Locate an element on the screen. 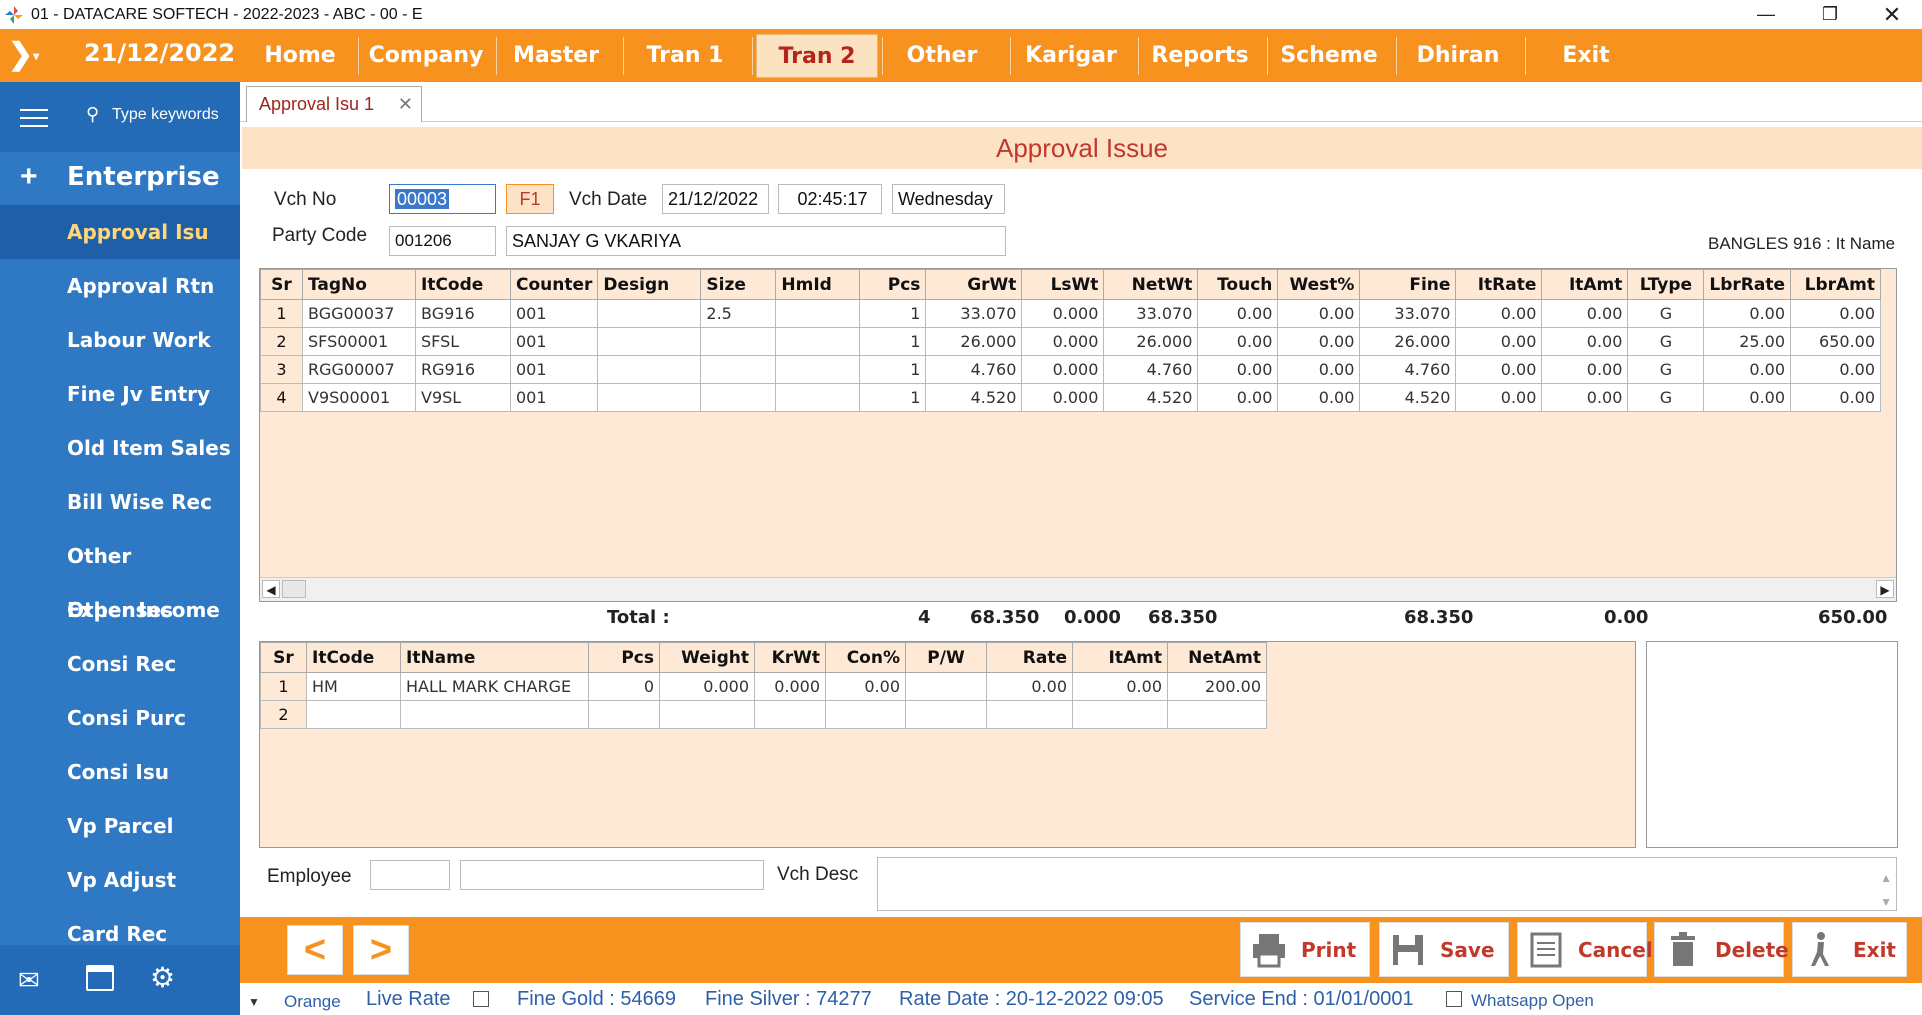  col-lbramt: LbrAmt is located at coordinates (1836, 284).